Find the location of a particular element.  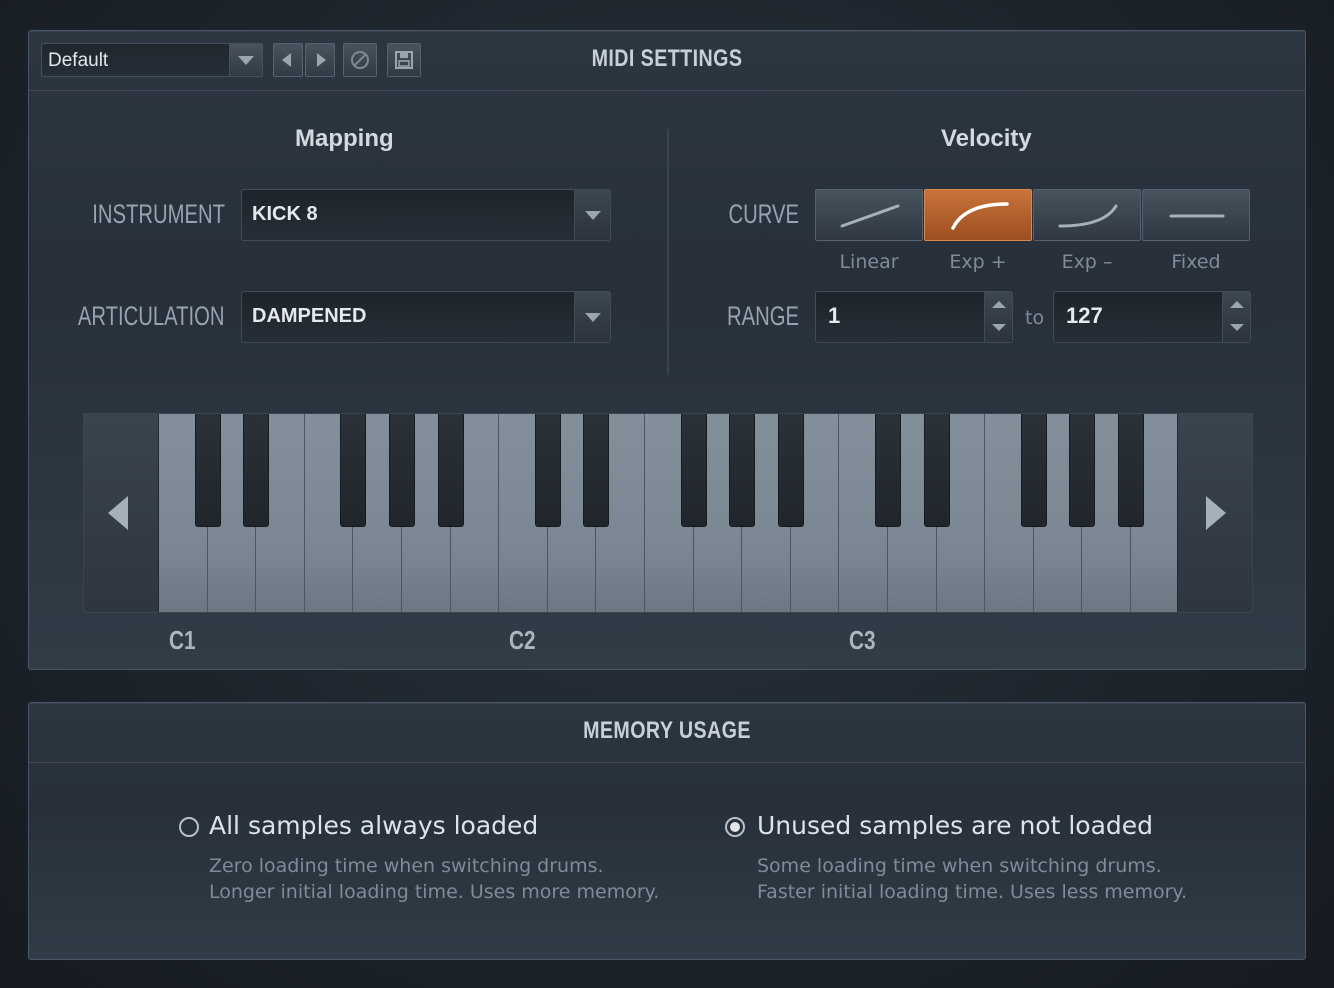

linear-curve-icon is located at coordinates (870, 216).